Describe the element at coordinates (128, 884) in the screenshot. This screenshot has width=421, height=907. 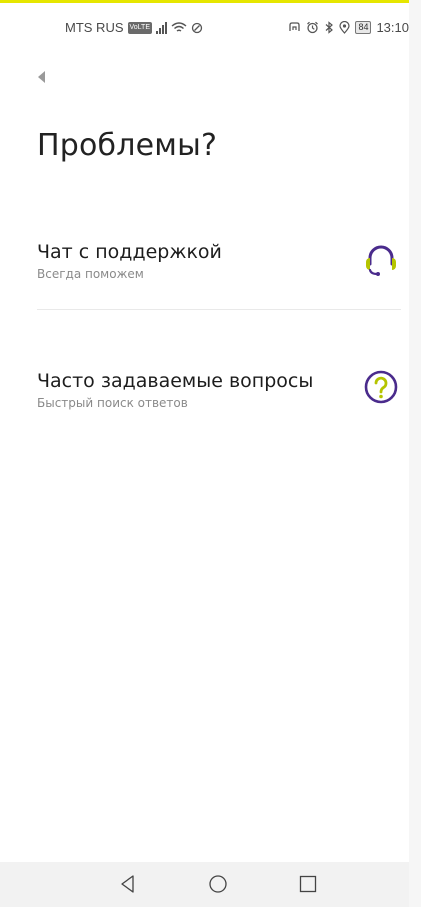
I see `nav-back-icon` at that location.